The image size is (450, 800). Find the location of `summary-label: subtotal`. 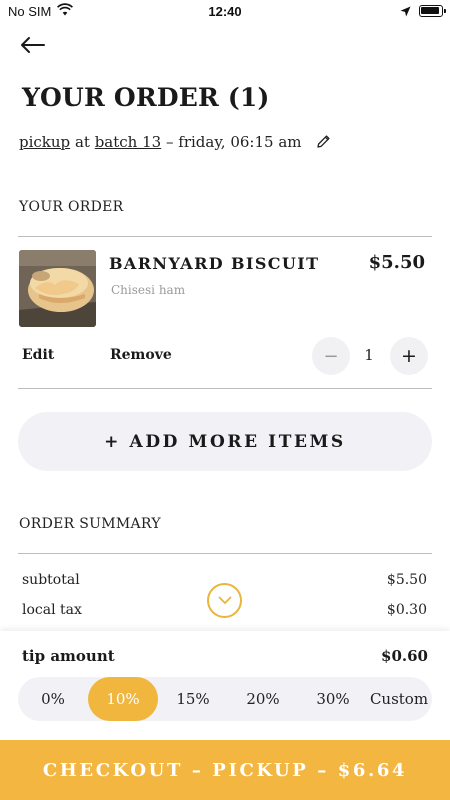

summary-label: subtotal is located at coordinates (51, 580).